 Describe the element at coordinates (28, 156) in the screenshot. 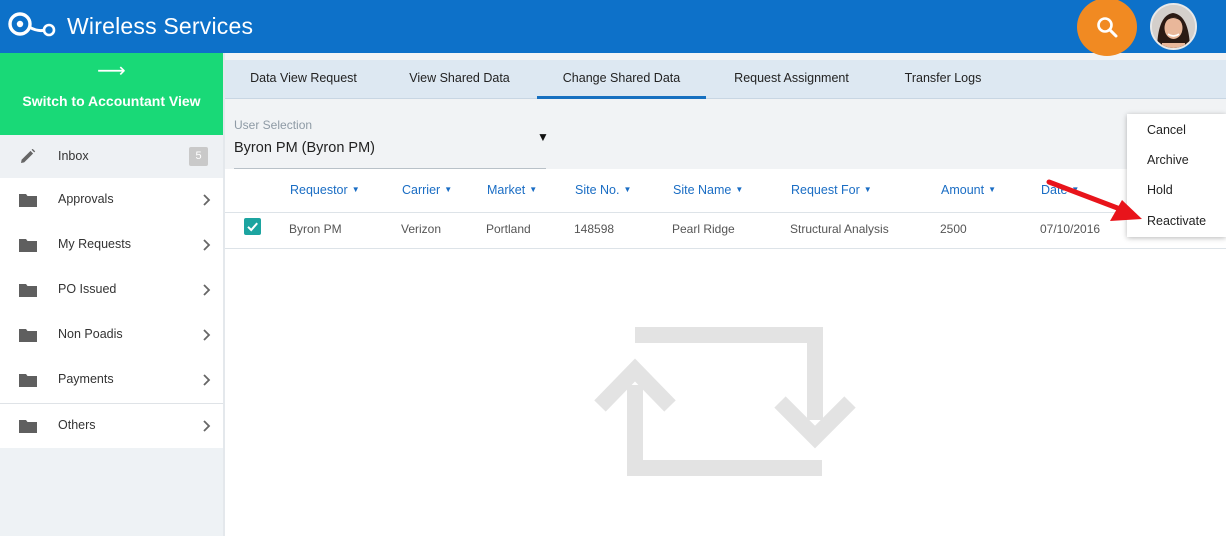

I see `pencil-icon` at that location.